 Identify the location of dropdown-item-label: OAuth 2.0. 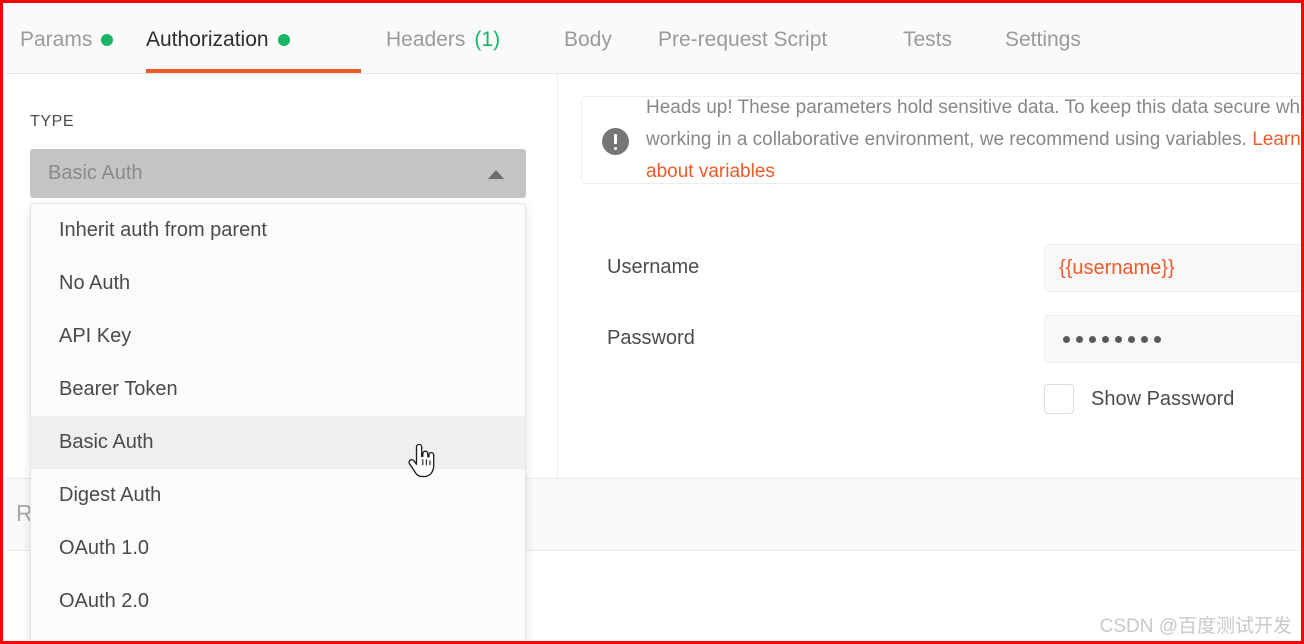
(104, 601).